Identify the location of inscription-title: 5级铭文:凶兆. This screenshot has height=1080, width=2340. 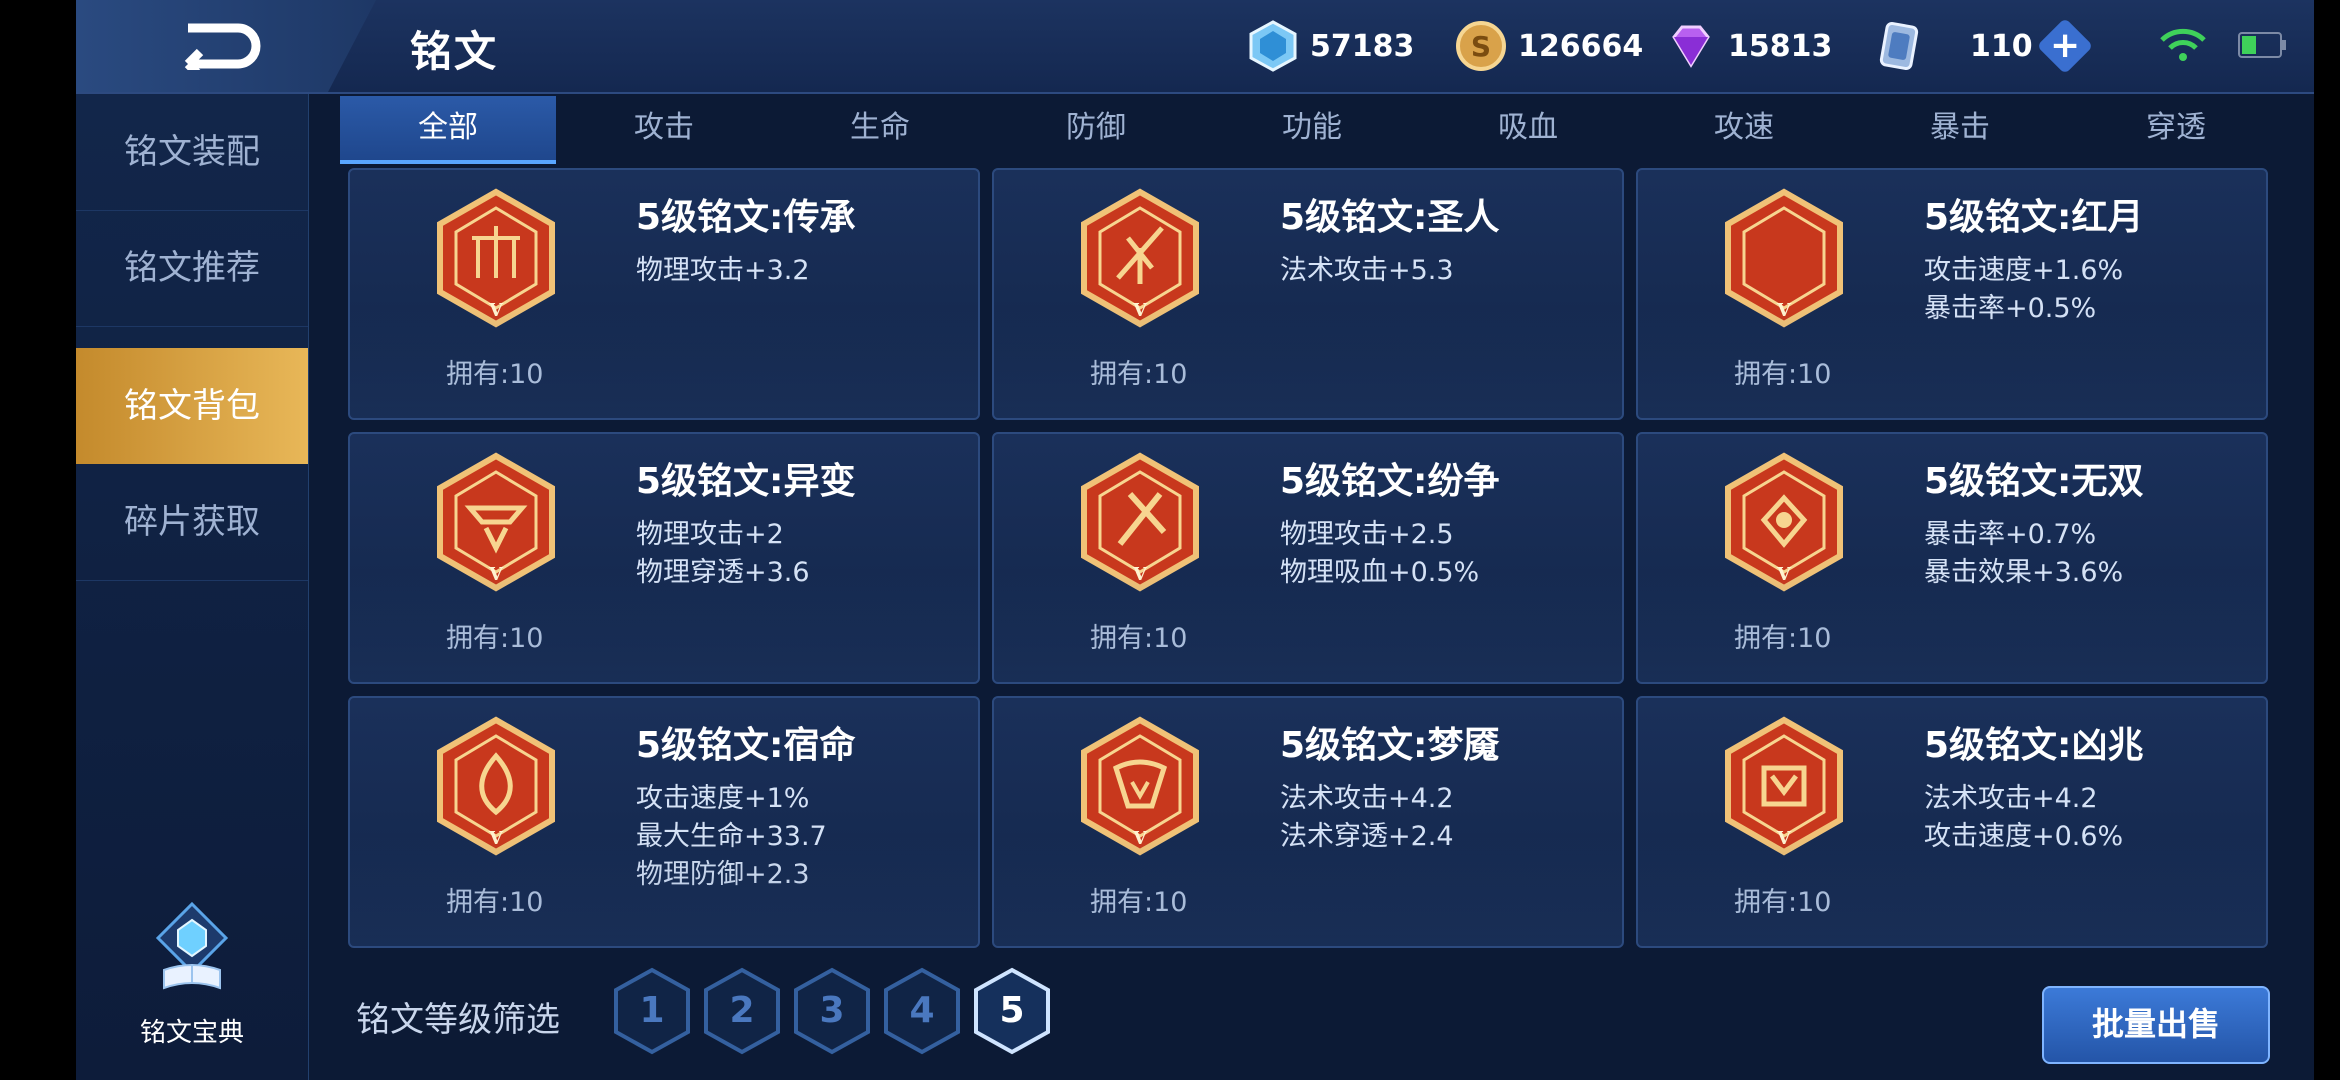
(2034, 745).